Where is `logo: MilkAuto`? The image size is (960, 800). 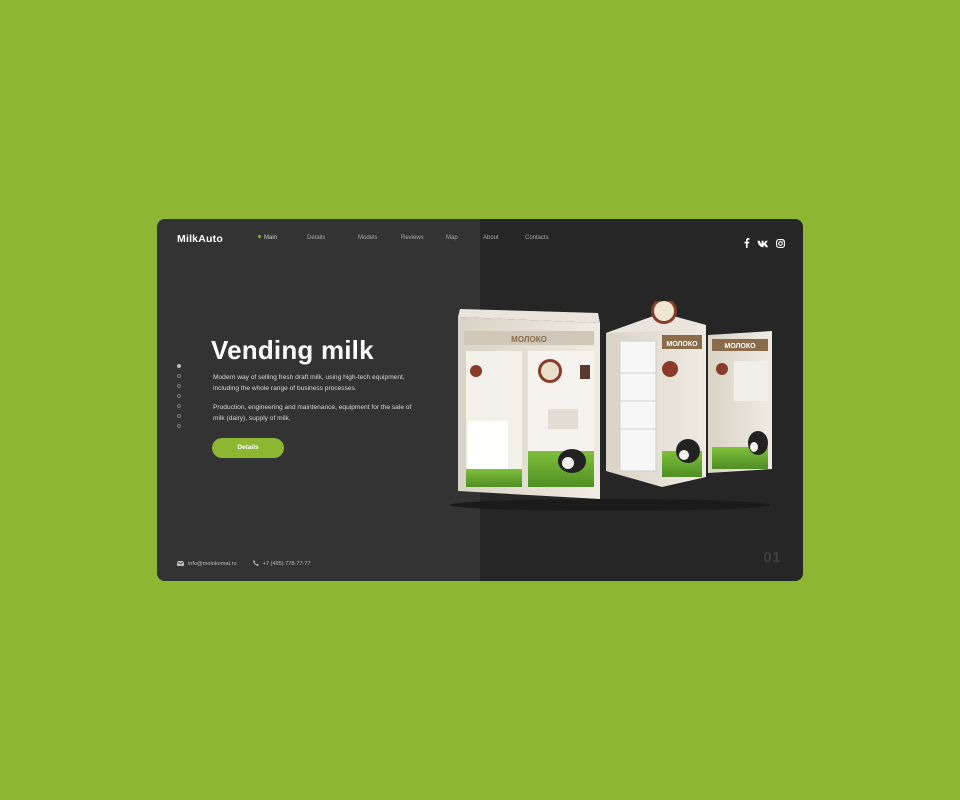 logo: MilkAuto is located at coordinates (200, 239).